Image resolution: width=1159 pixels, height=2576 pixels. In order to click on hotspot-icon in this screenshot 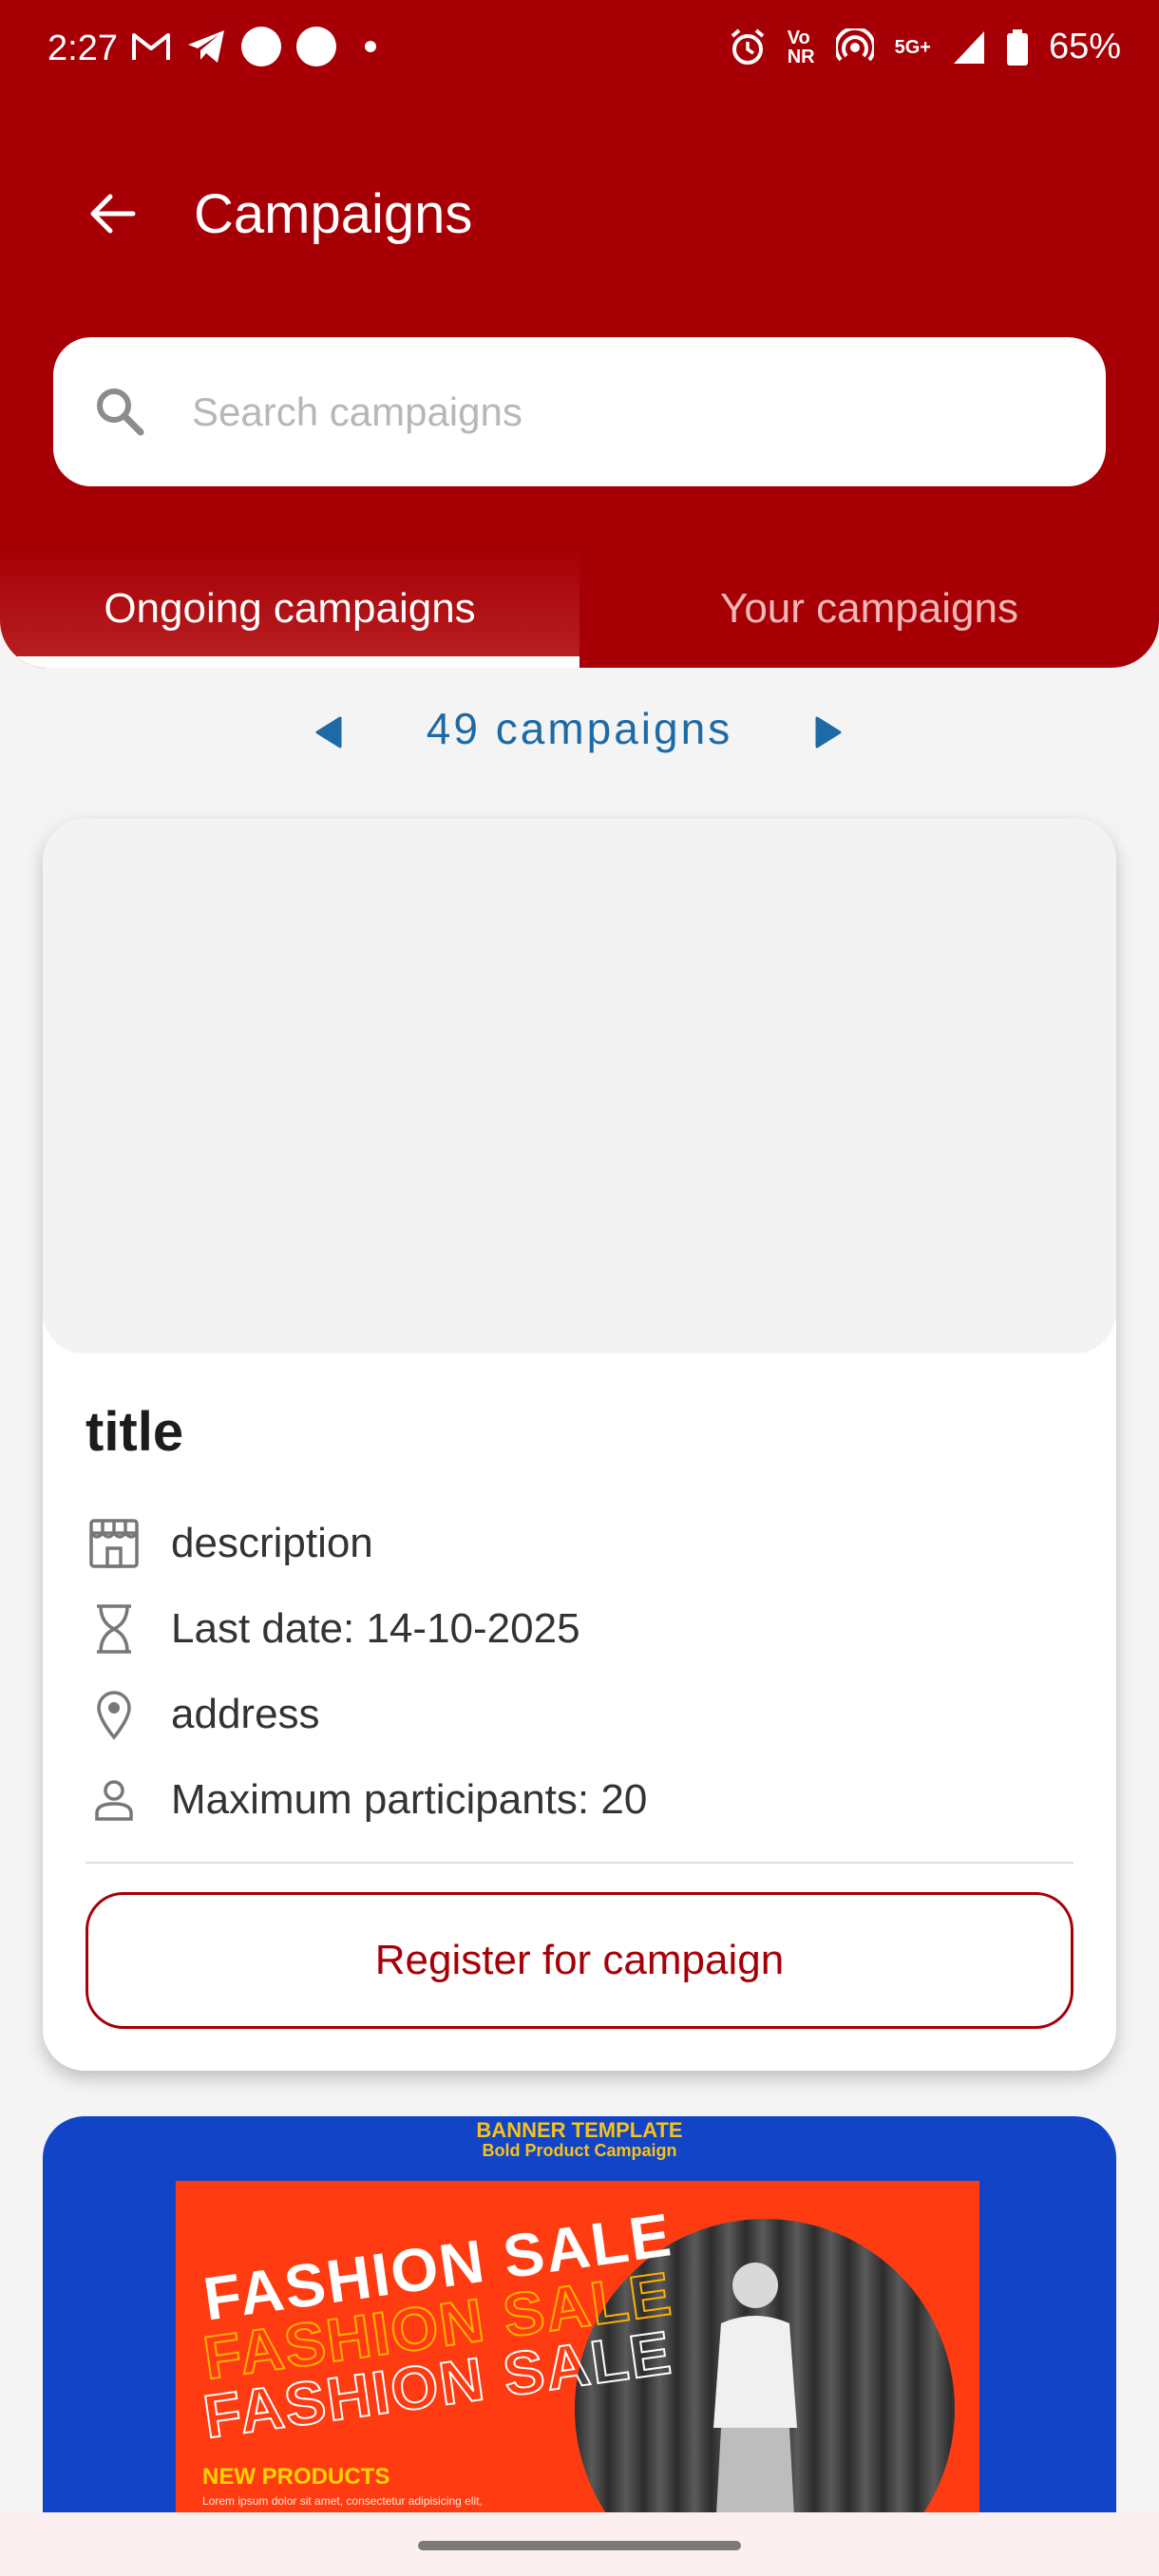, I will do `click(854, 44)`.